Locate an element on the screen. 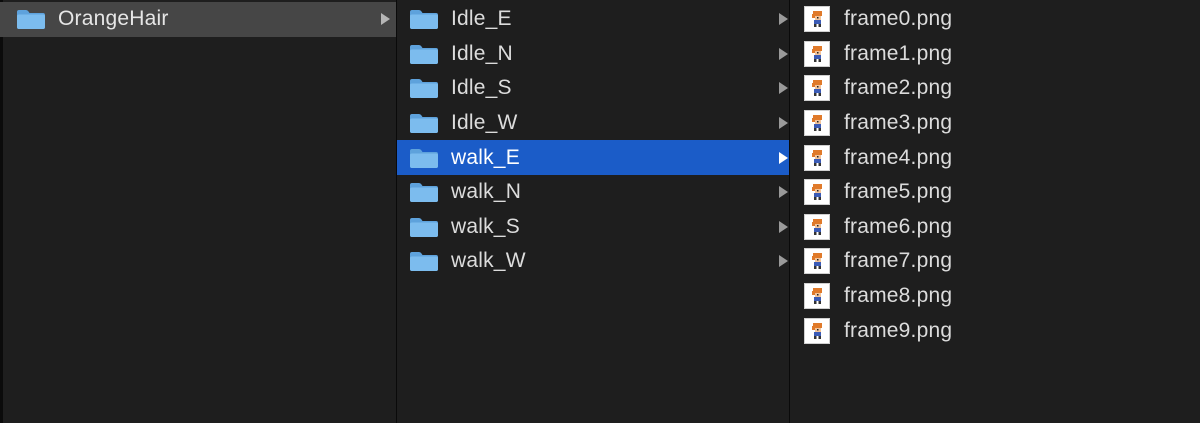 The width and height of the screenshot is (1200, 423). file-label: frame2.png is located at coordinates (898, 88).